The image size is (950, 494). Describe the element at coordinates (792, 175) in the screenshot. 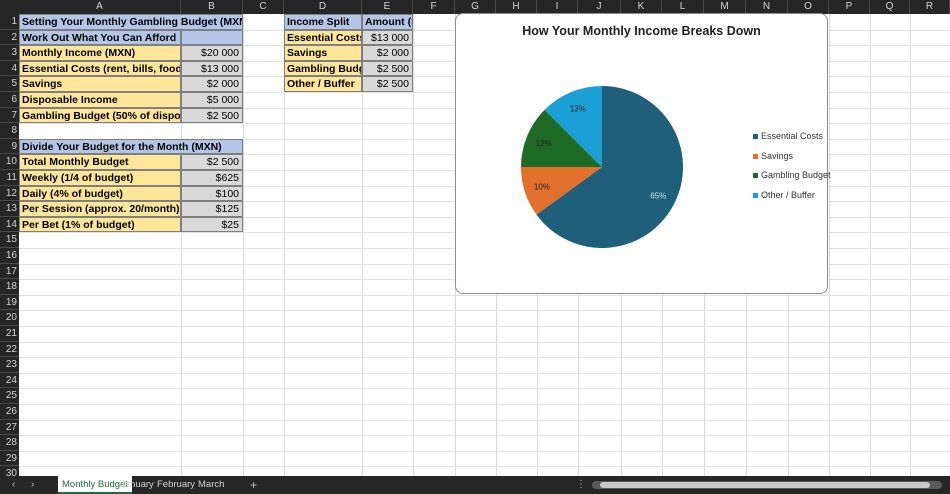

I see `legend-item: Gambling Budget` at that location.